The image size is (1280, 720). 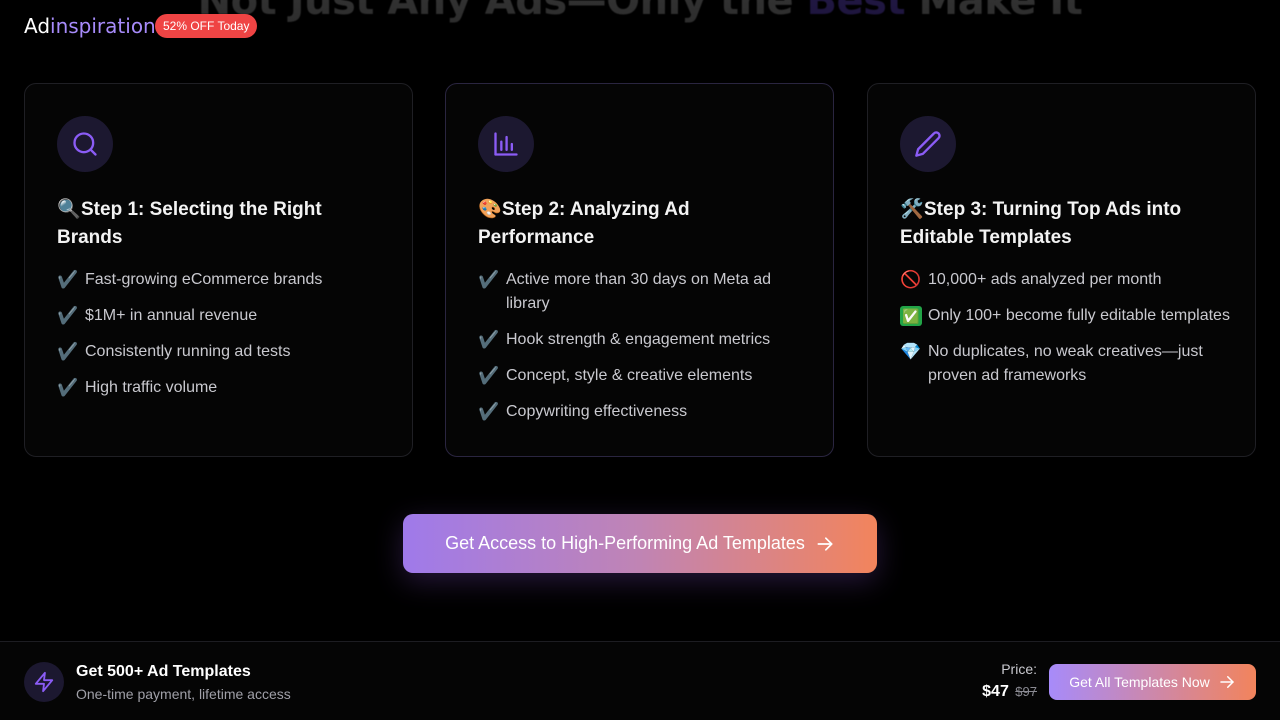 What do you see at coordinates (912, 209) in the screenshot?
I see `tools-emoji-icon: 🛠️` at bounding box center [912, 209].